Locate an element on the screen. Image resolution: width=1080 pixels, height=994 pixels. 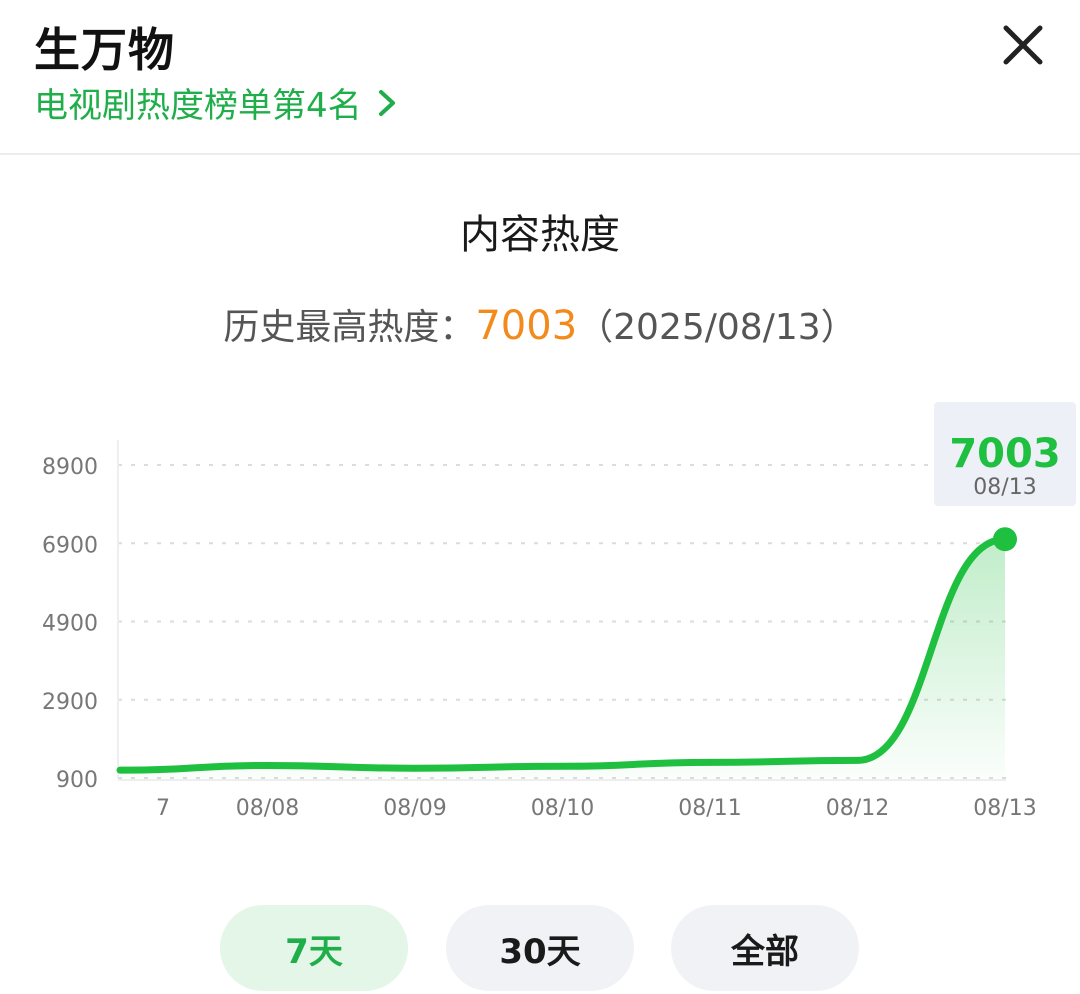
highlight-point is located at coordinates (1005, 539).